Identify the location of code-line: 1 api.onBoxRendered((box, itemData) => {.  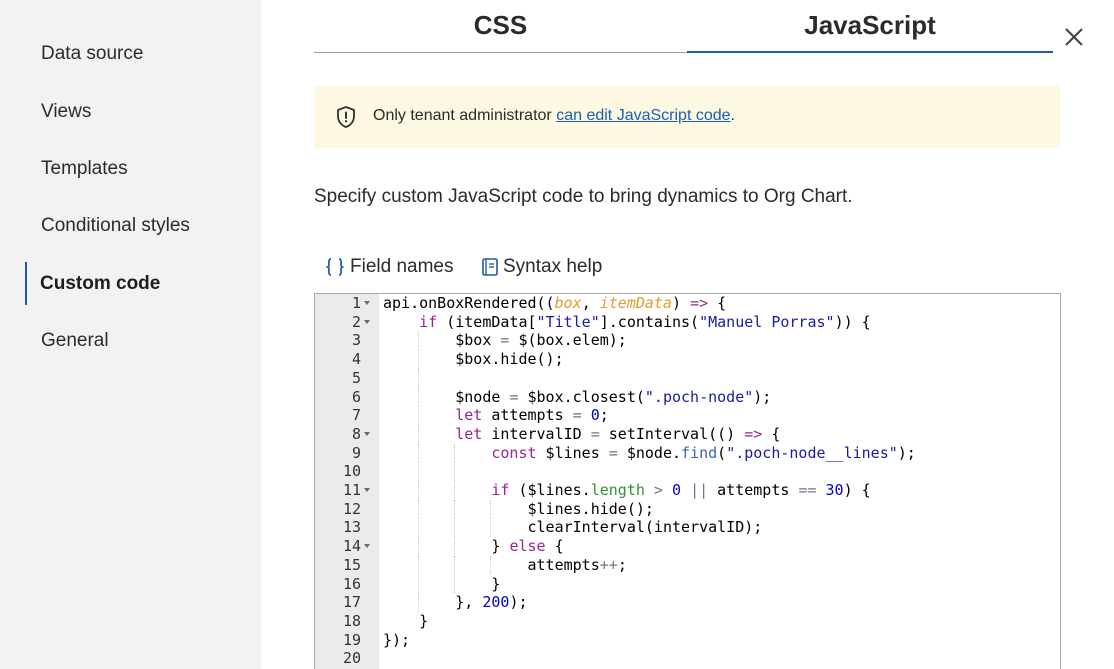
(687, 303).